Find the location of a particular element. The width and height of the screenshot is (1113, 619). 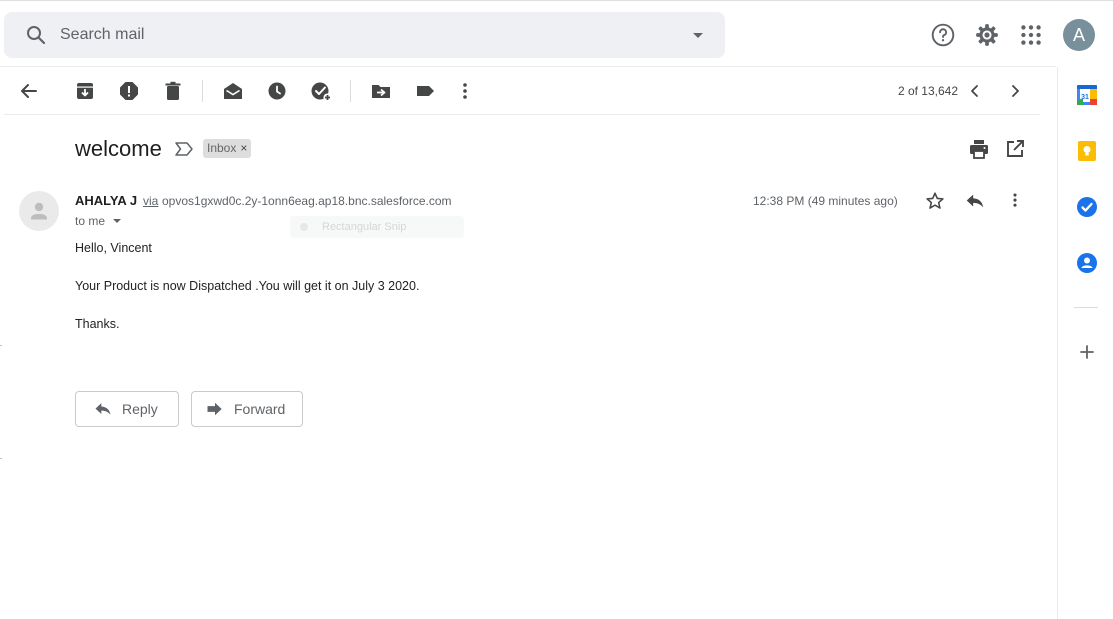

back-arrow-icon is located at coordinates (29, 91).